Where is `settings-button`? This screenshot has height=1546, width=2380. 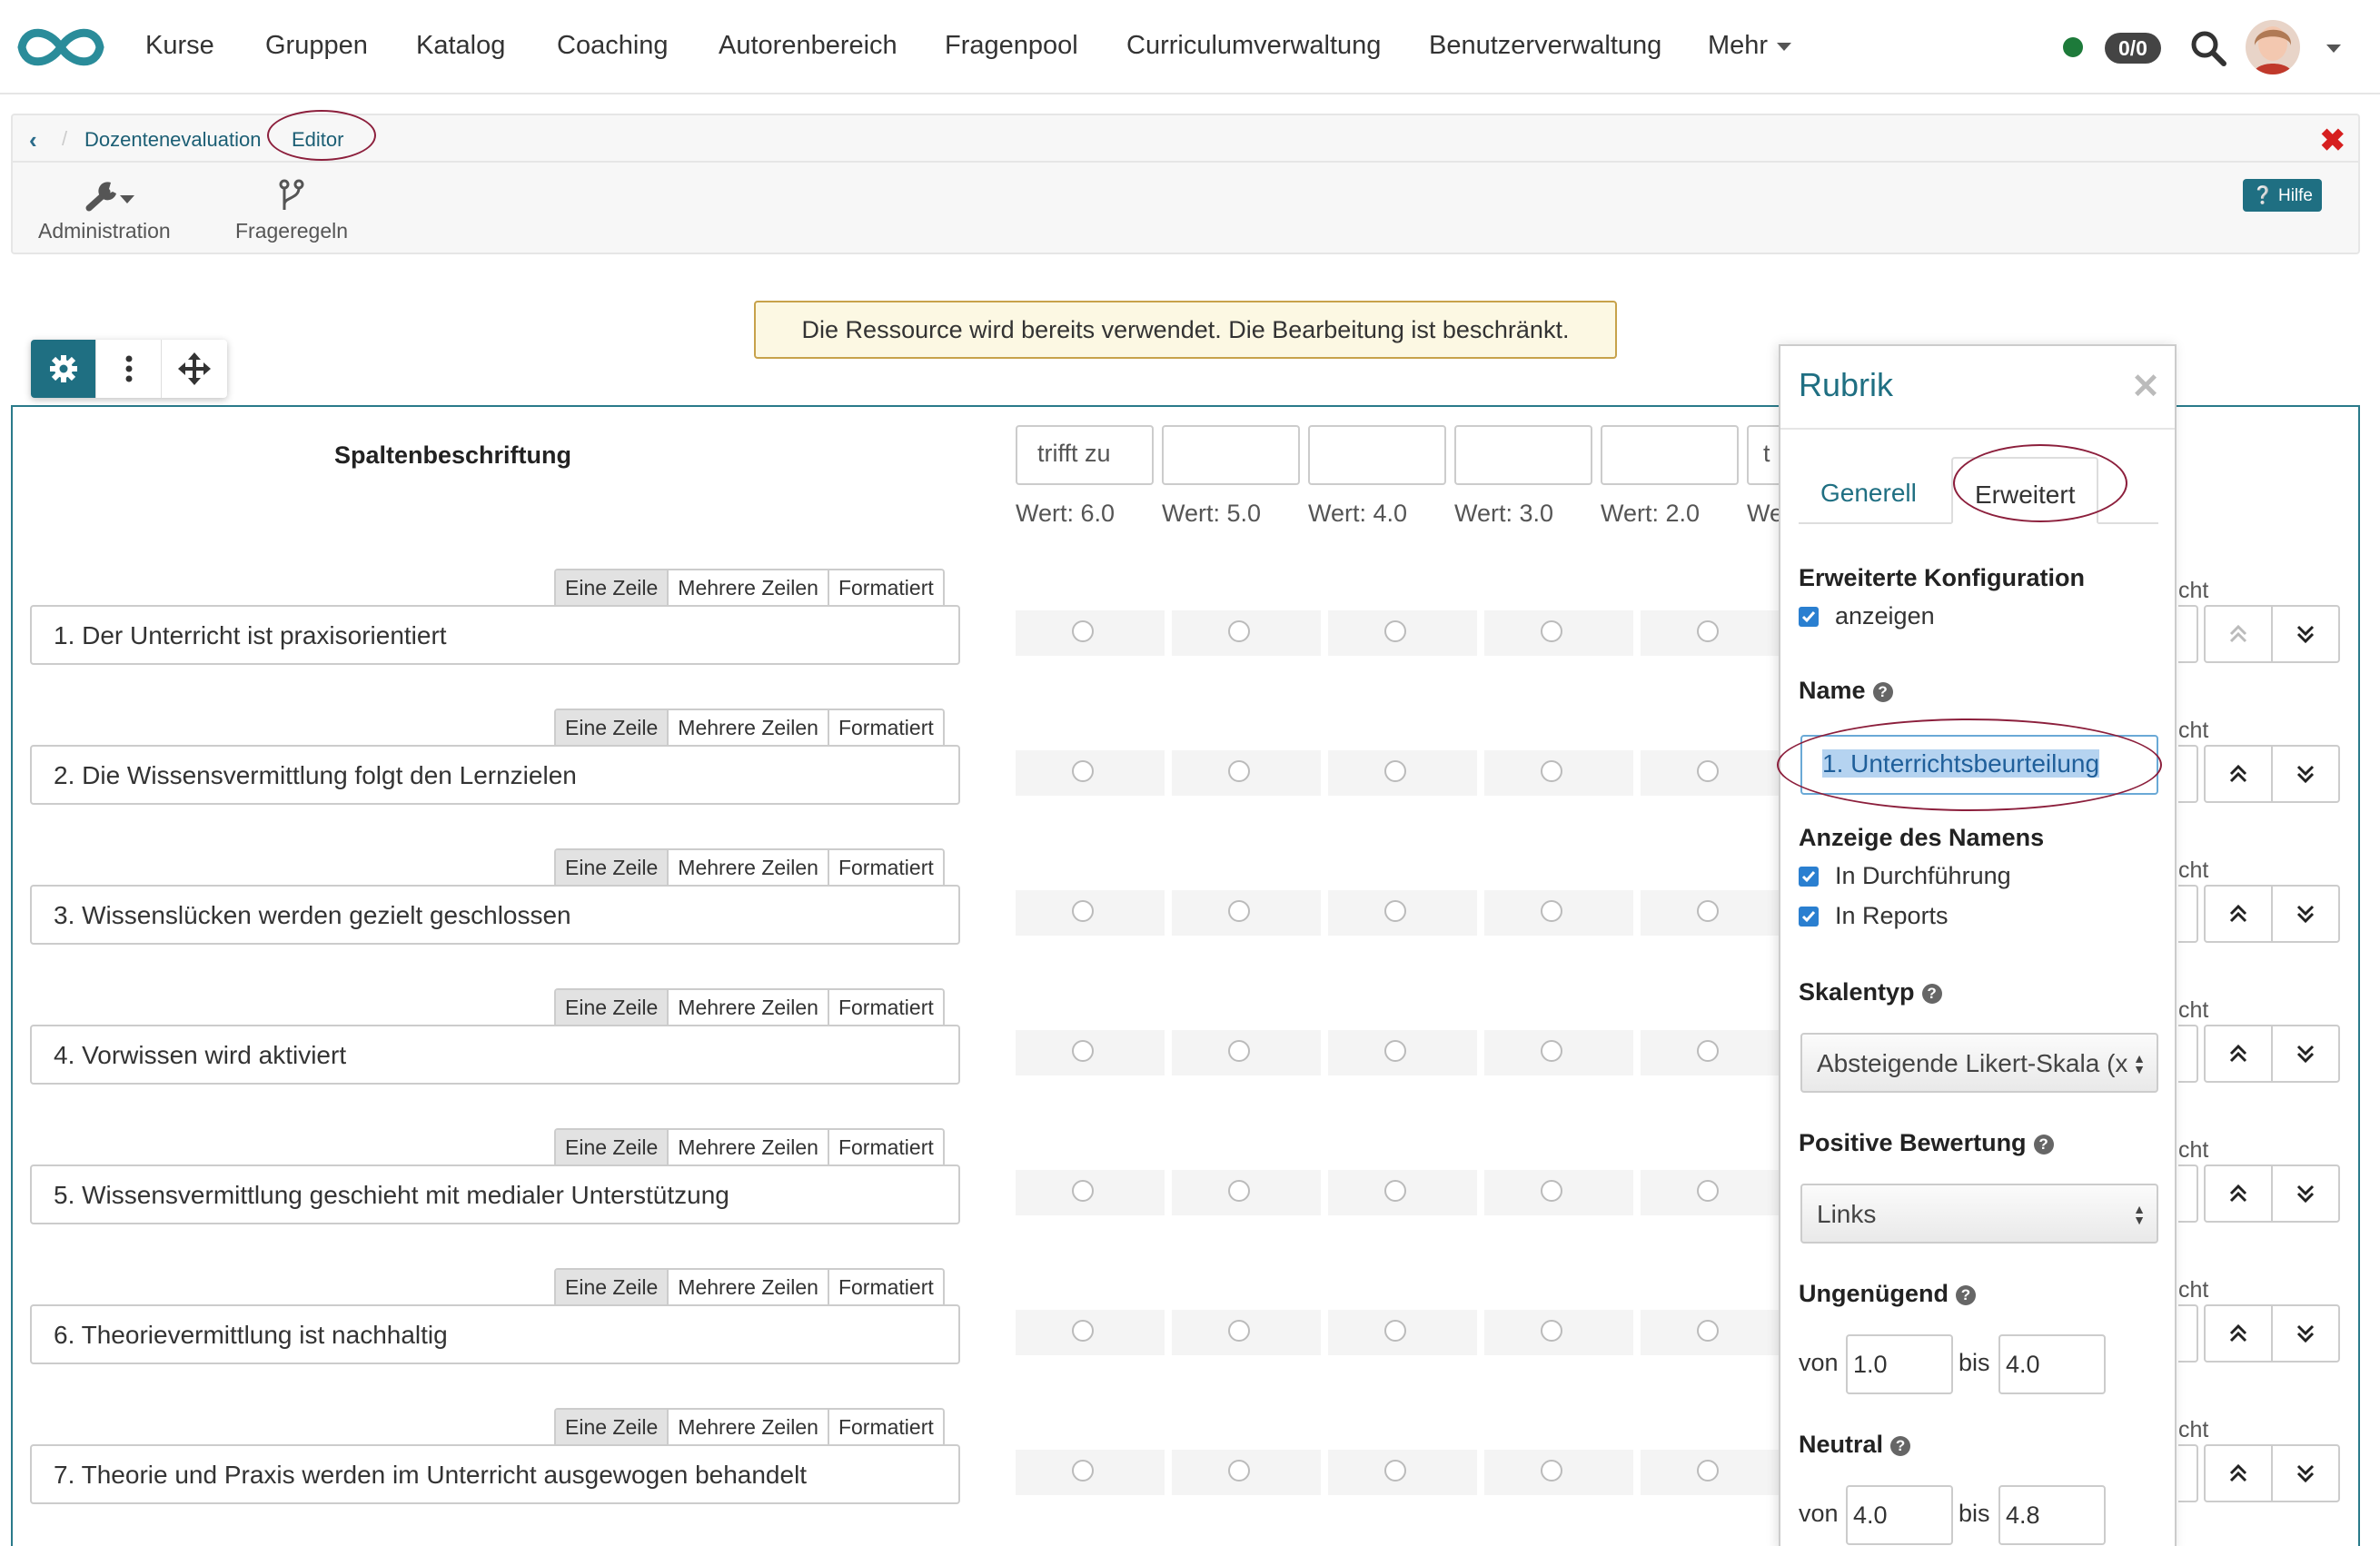 settings-button is located at coordinates (63, 369).